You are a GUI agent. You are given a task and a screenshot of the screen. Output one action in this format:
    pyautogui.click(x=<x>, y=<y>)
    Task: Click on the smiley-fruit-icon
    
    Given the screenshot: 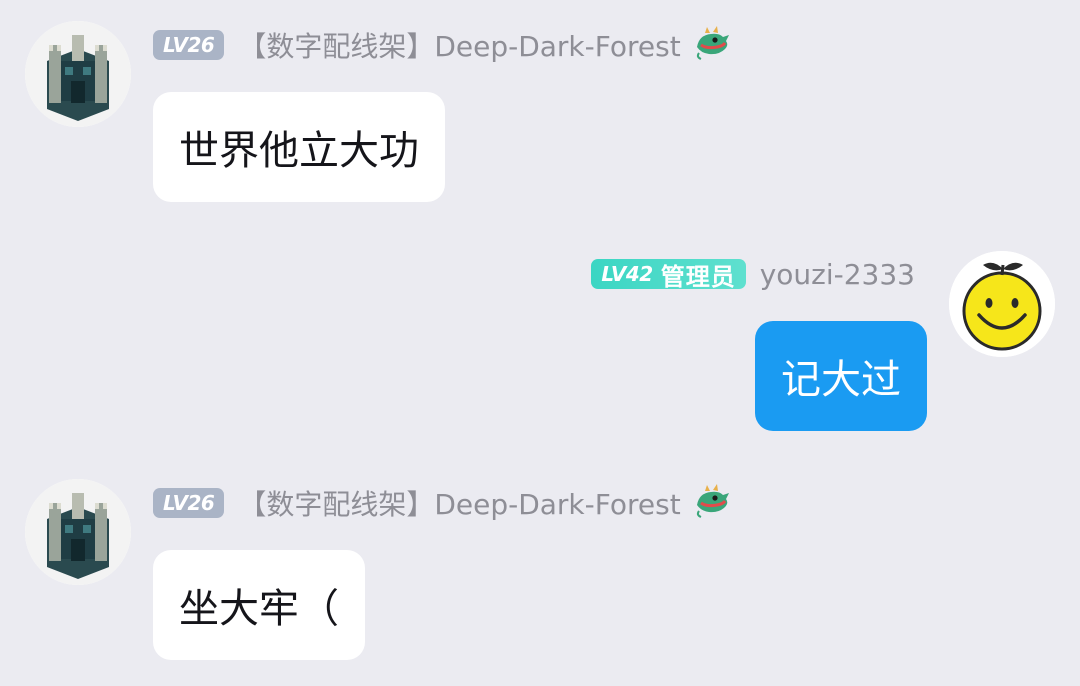 What is the action you would take?
    pyautogui.click(x=1002, y=304)
    